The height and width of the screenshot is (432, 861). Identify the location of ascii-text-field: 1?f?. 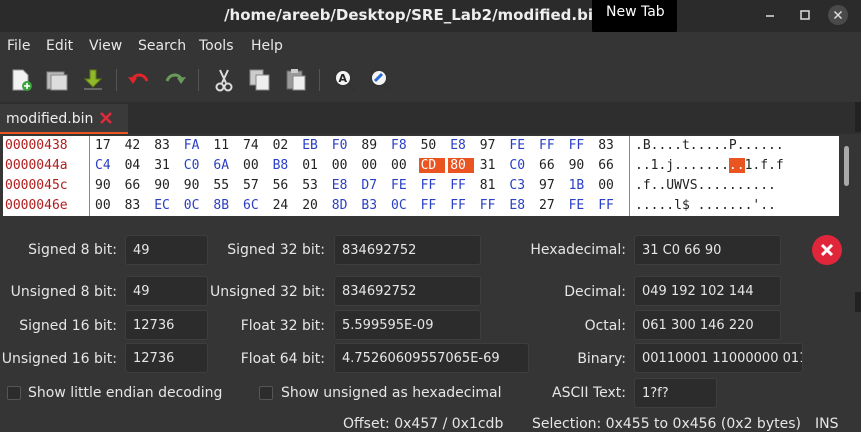
(675, 393).